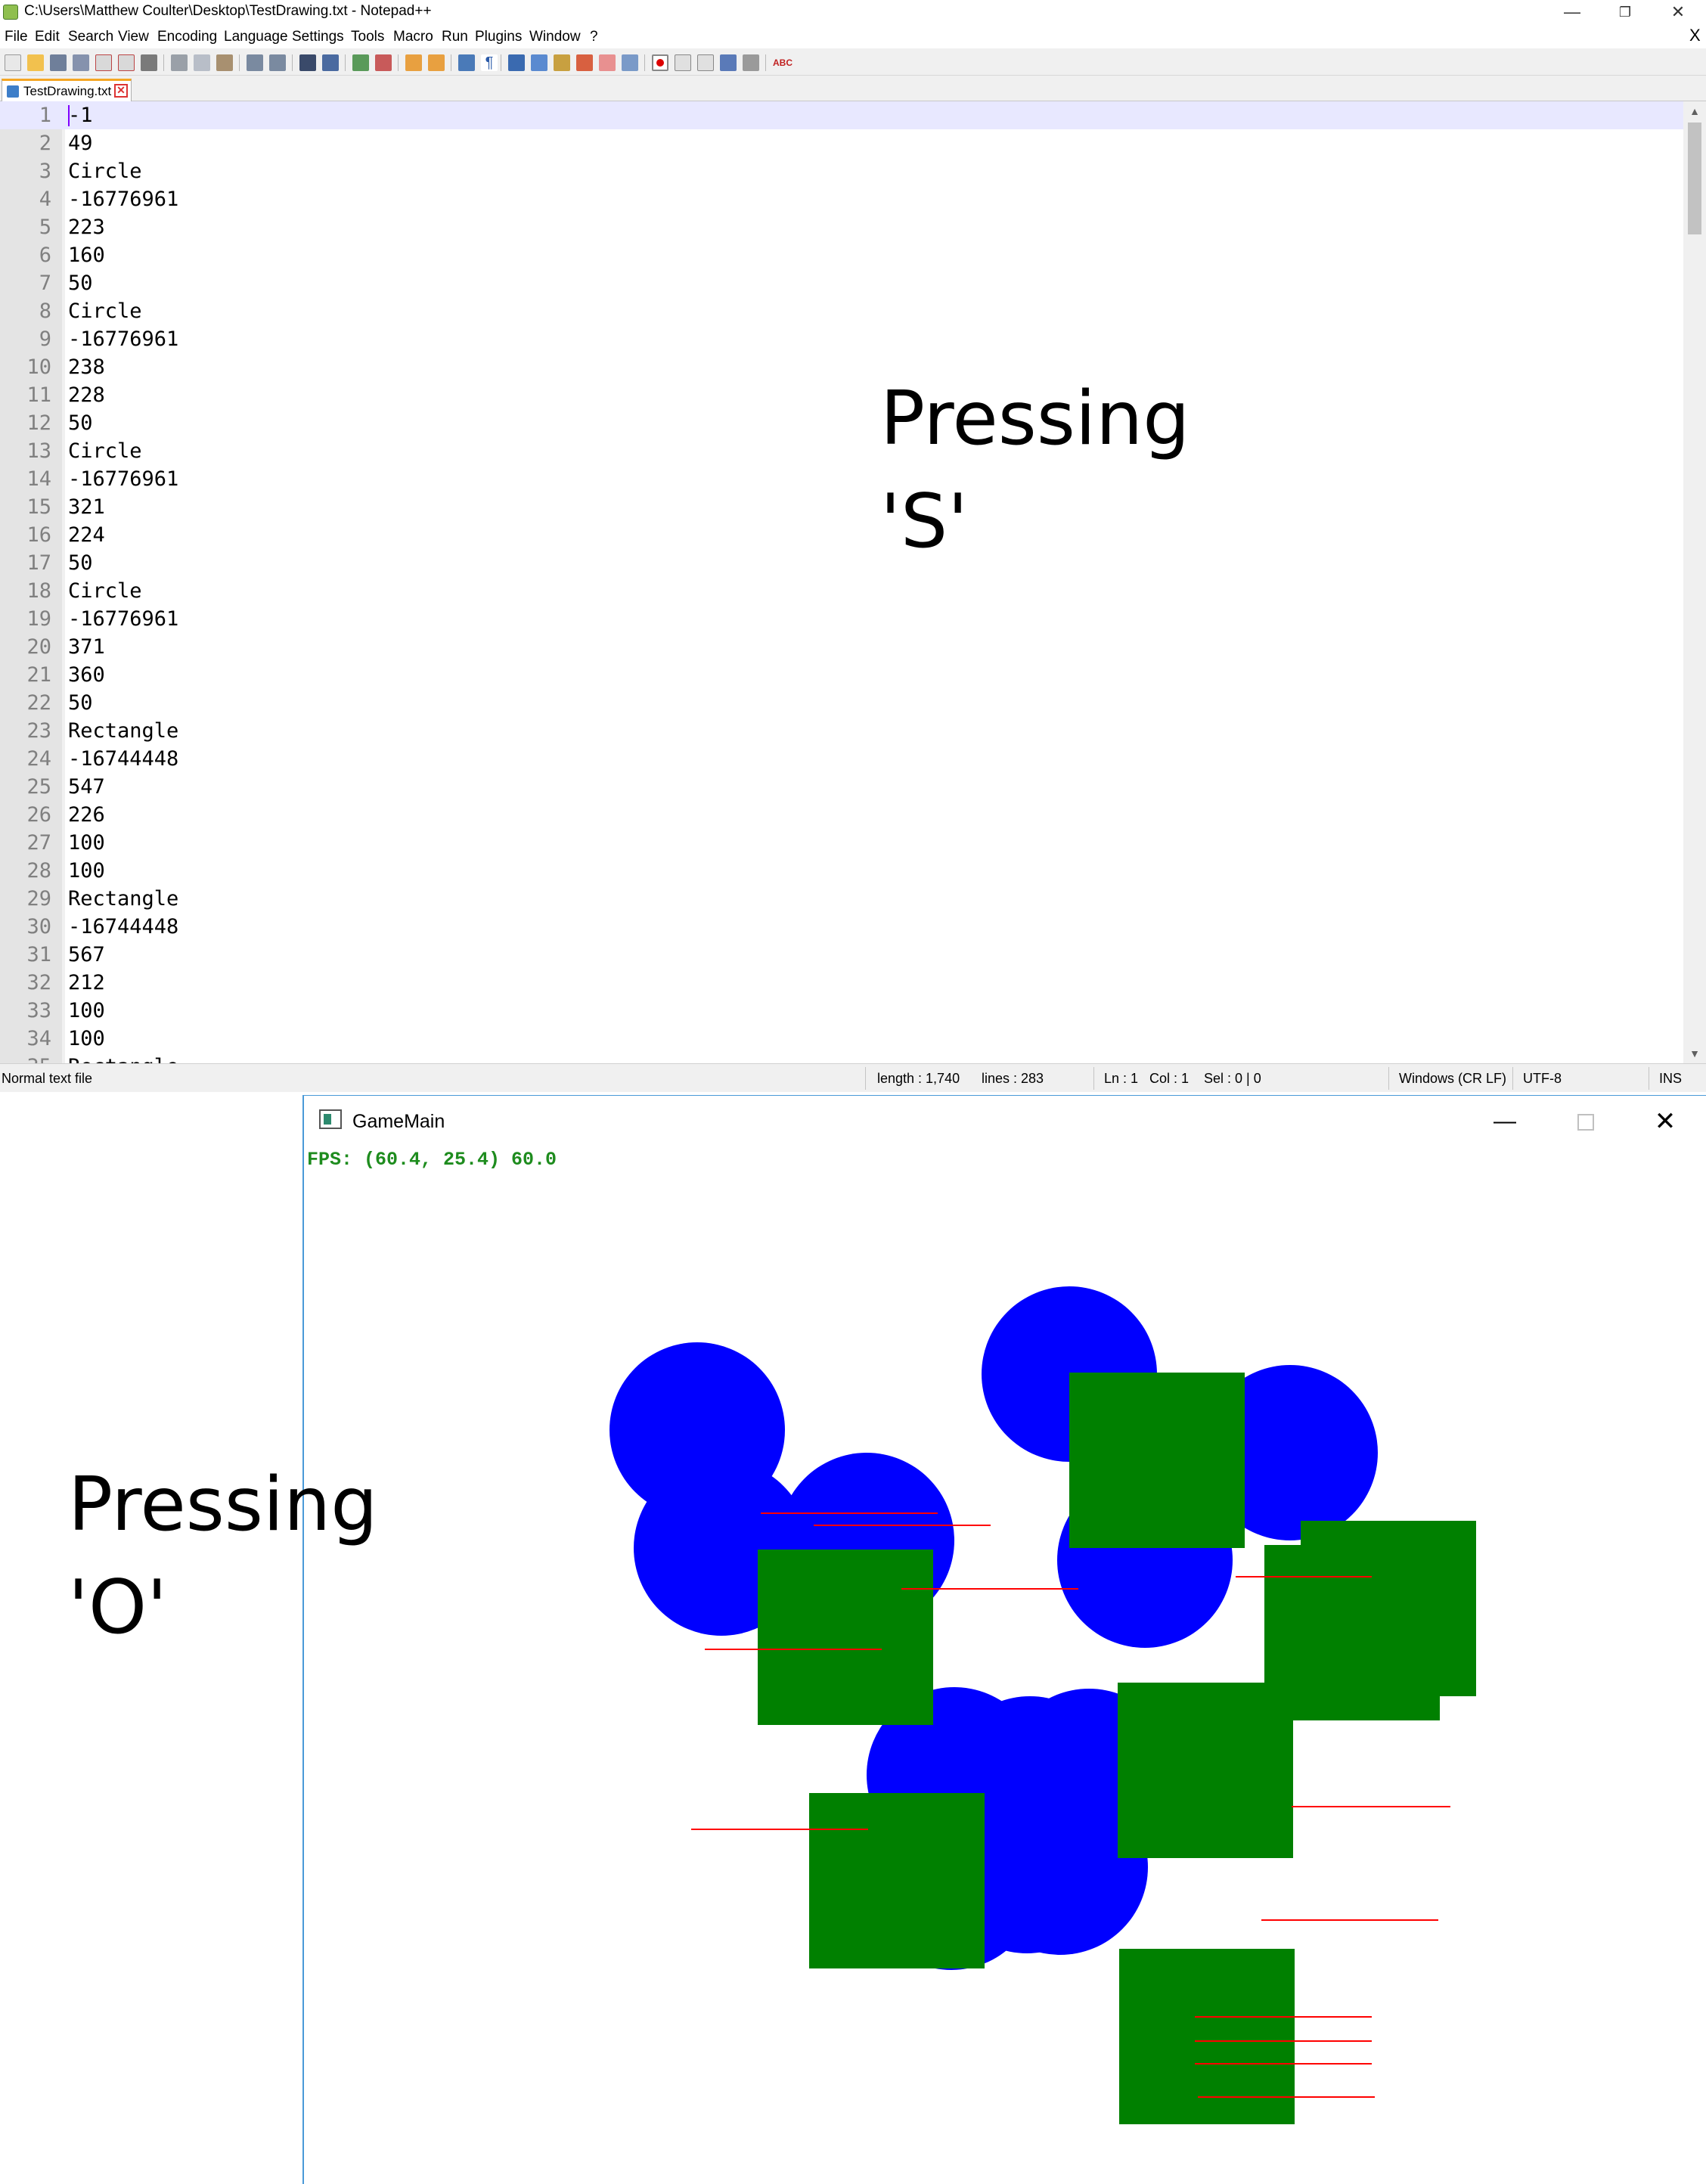 This screenshot has width=1706, height=2184. I want to click on status-file-type: Normal text file, so click(47, 1078).